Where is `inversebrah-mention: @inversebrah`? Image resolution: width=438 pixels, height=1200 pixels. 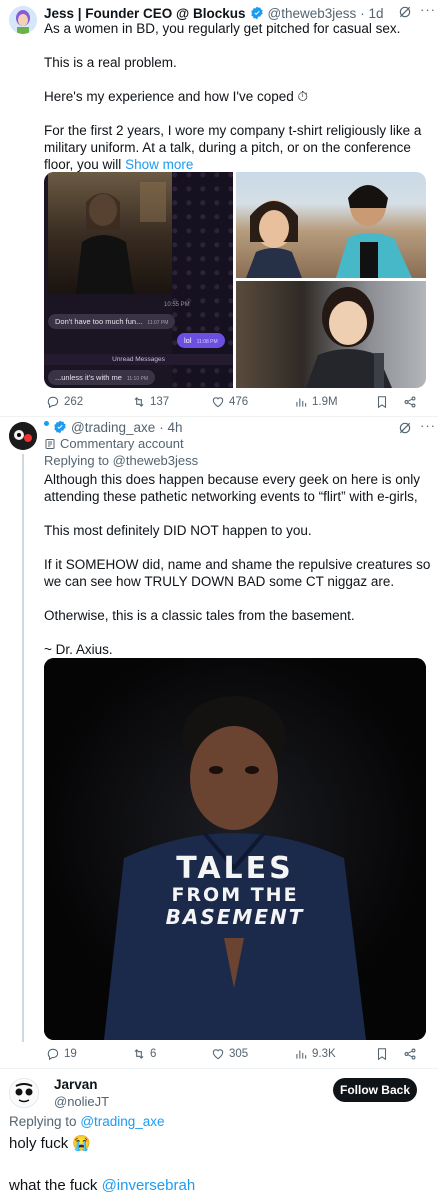 inversebrah-mention: @inversebrah is located at coordinates (149, 1185).